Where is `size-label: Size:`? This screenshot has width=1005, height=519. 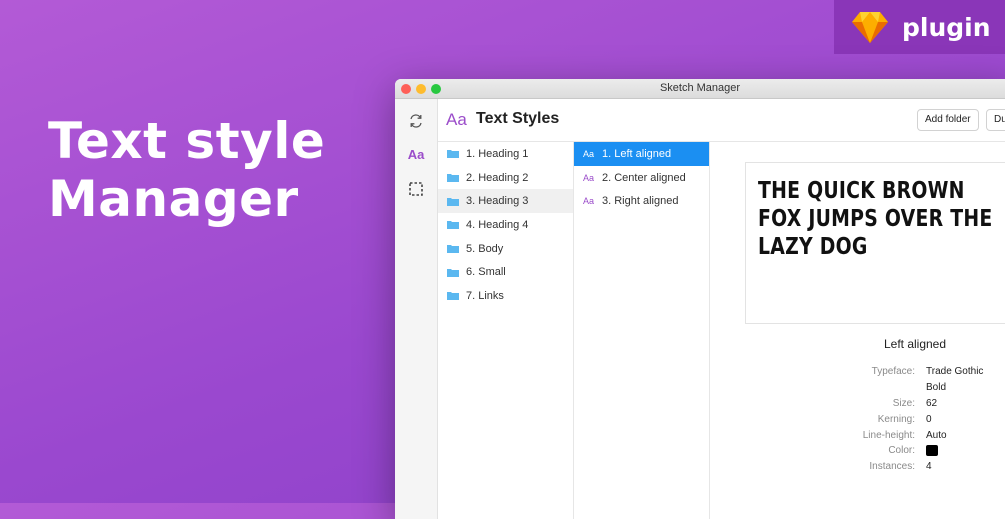 size-label: Size: is located at coordinates (903, 403).